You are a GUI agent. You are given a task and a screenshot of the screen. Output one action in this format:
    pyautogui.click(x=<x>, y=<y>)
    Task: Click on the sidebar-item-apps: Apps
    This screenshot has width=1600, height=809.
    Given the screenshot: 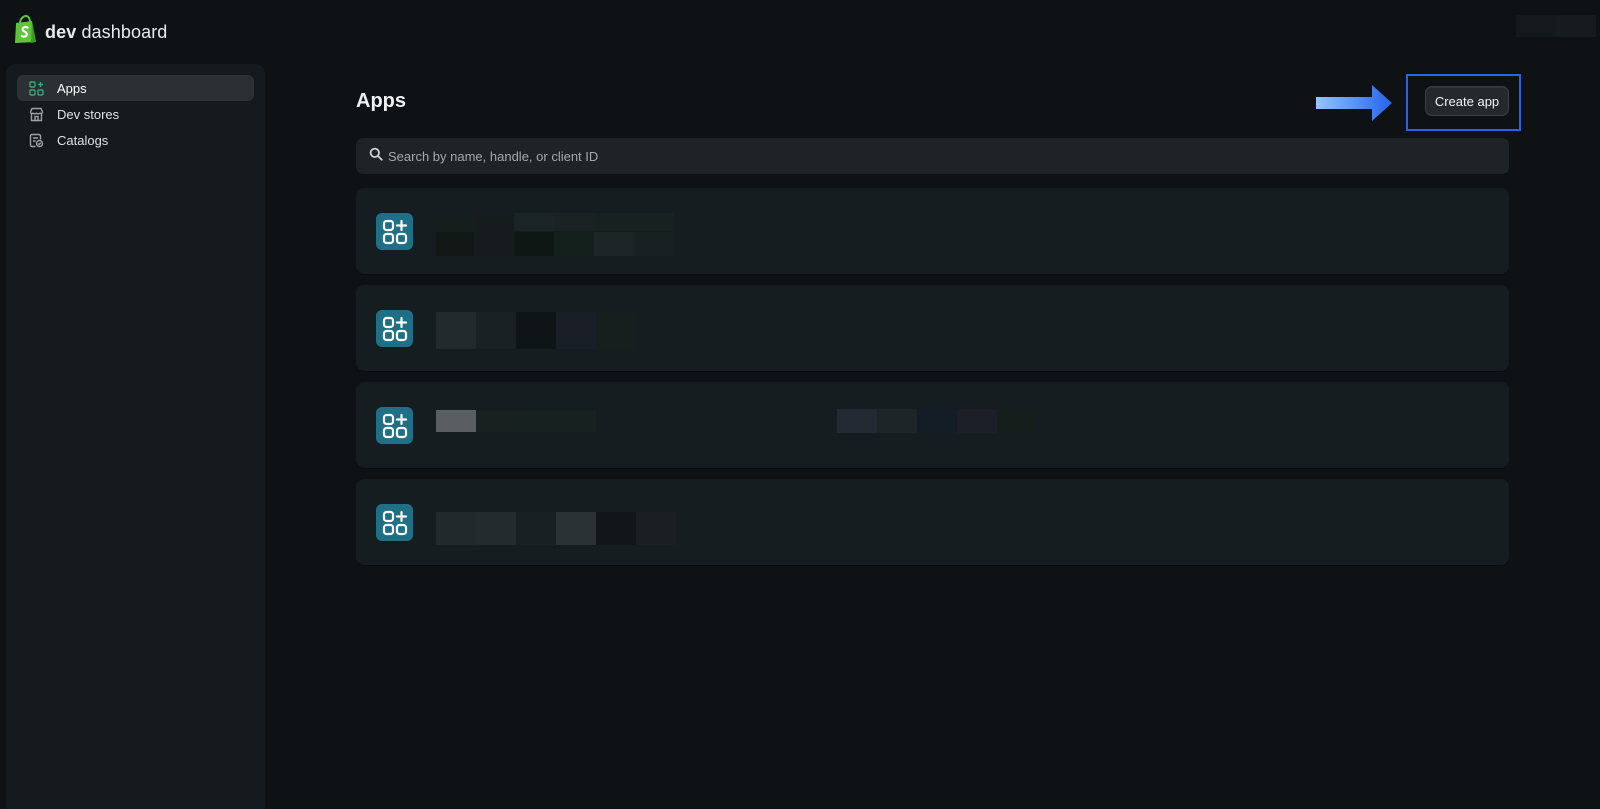 What is the action you would take?
    pyautogui.click(x=135, y=88)
    